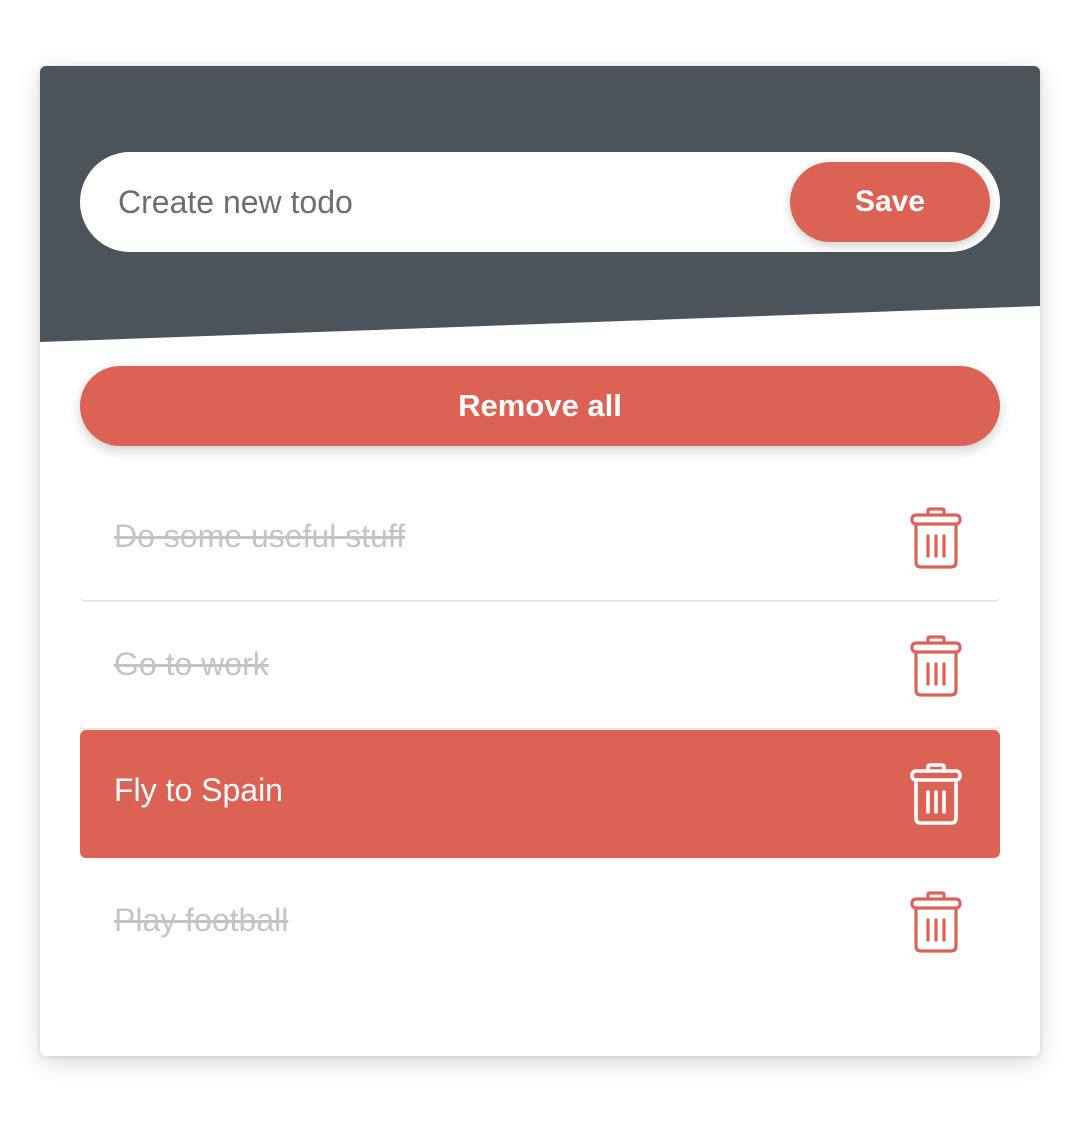 The width and height of the screenshot is (1076, 1130). I want to click on todo-text: Play football, so click(201, 920).